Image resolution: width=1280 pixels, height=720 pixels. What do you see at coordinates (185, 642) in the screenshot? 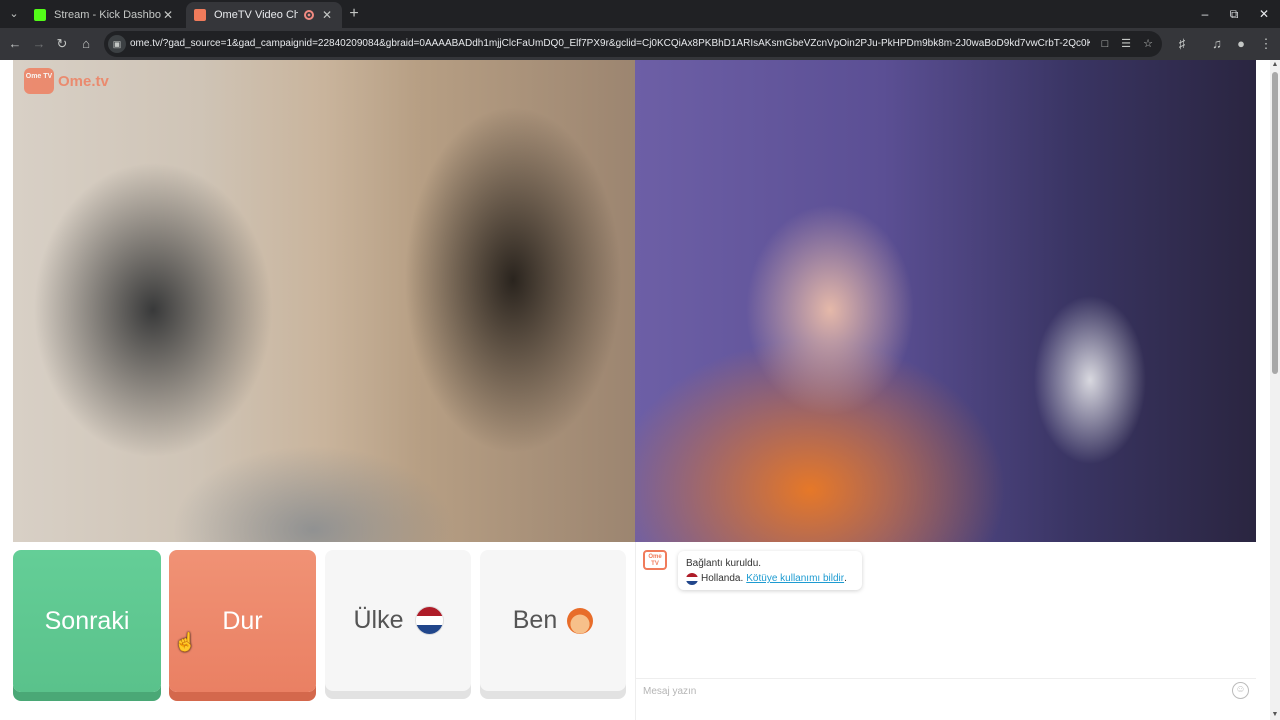
I see `cursor-icon: ☝` at bounding box center [185, 642].